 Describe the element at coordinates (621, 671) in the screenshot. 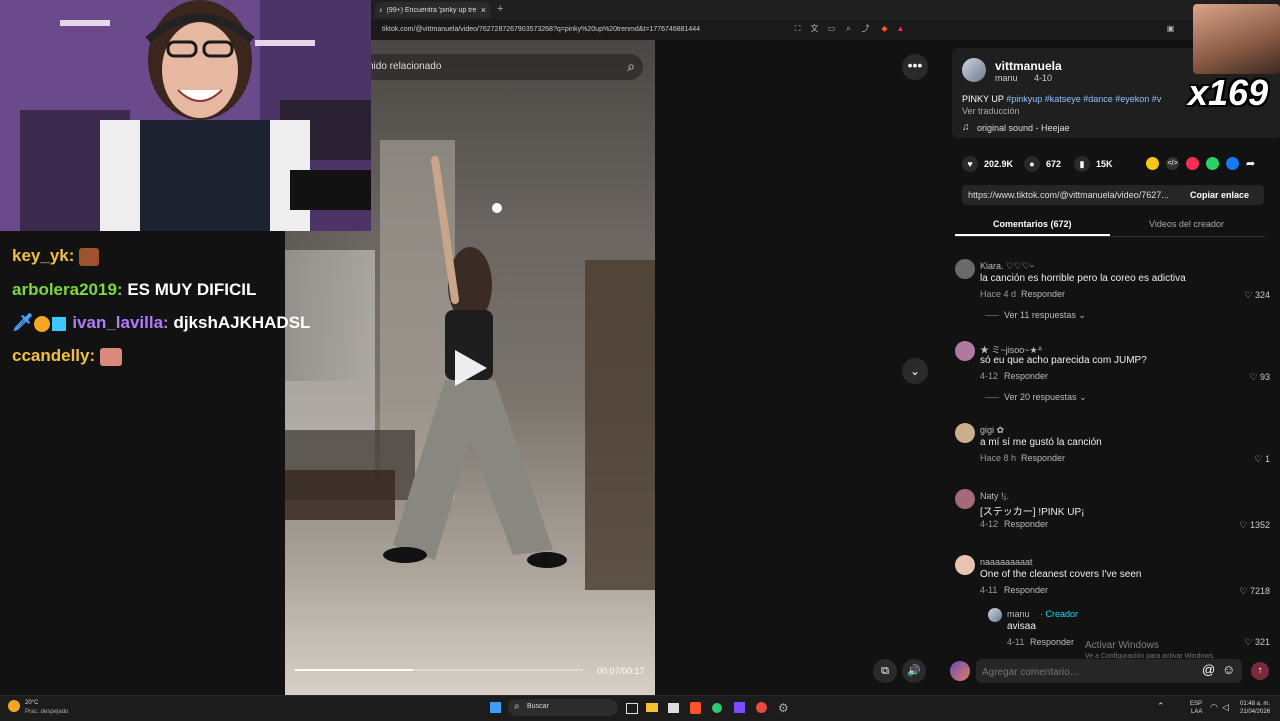

I see `video-time: 00:07/00:17` at that location.